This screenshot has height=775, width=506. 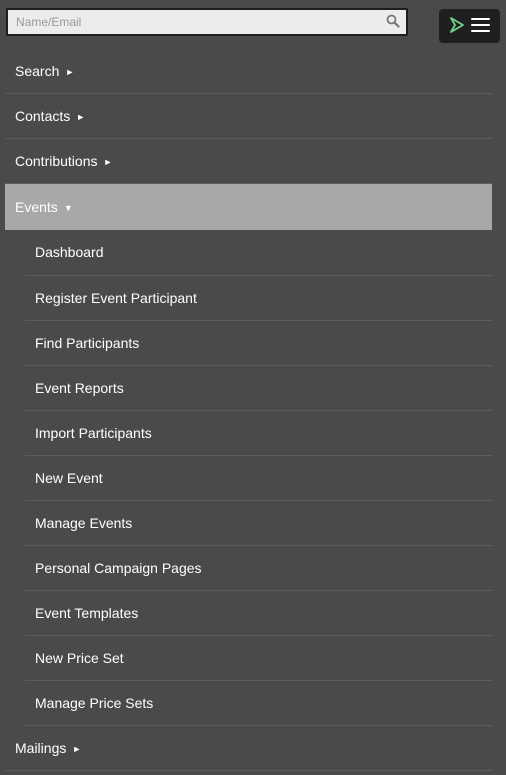 What do you see at coordinates (41, 748) in the screenshot?
I see `nav-item-label: Mailings` at bounding box center [41, 748].